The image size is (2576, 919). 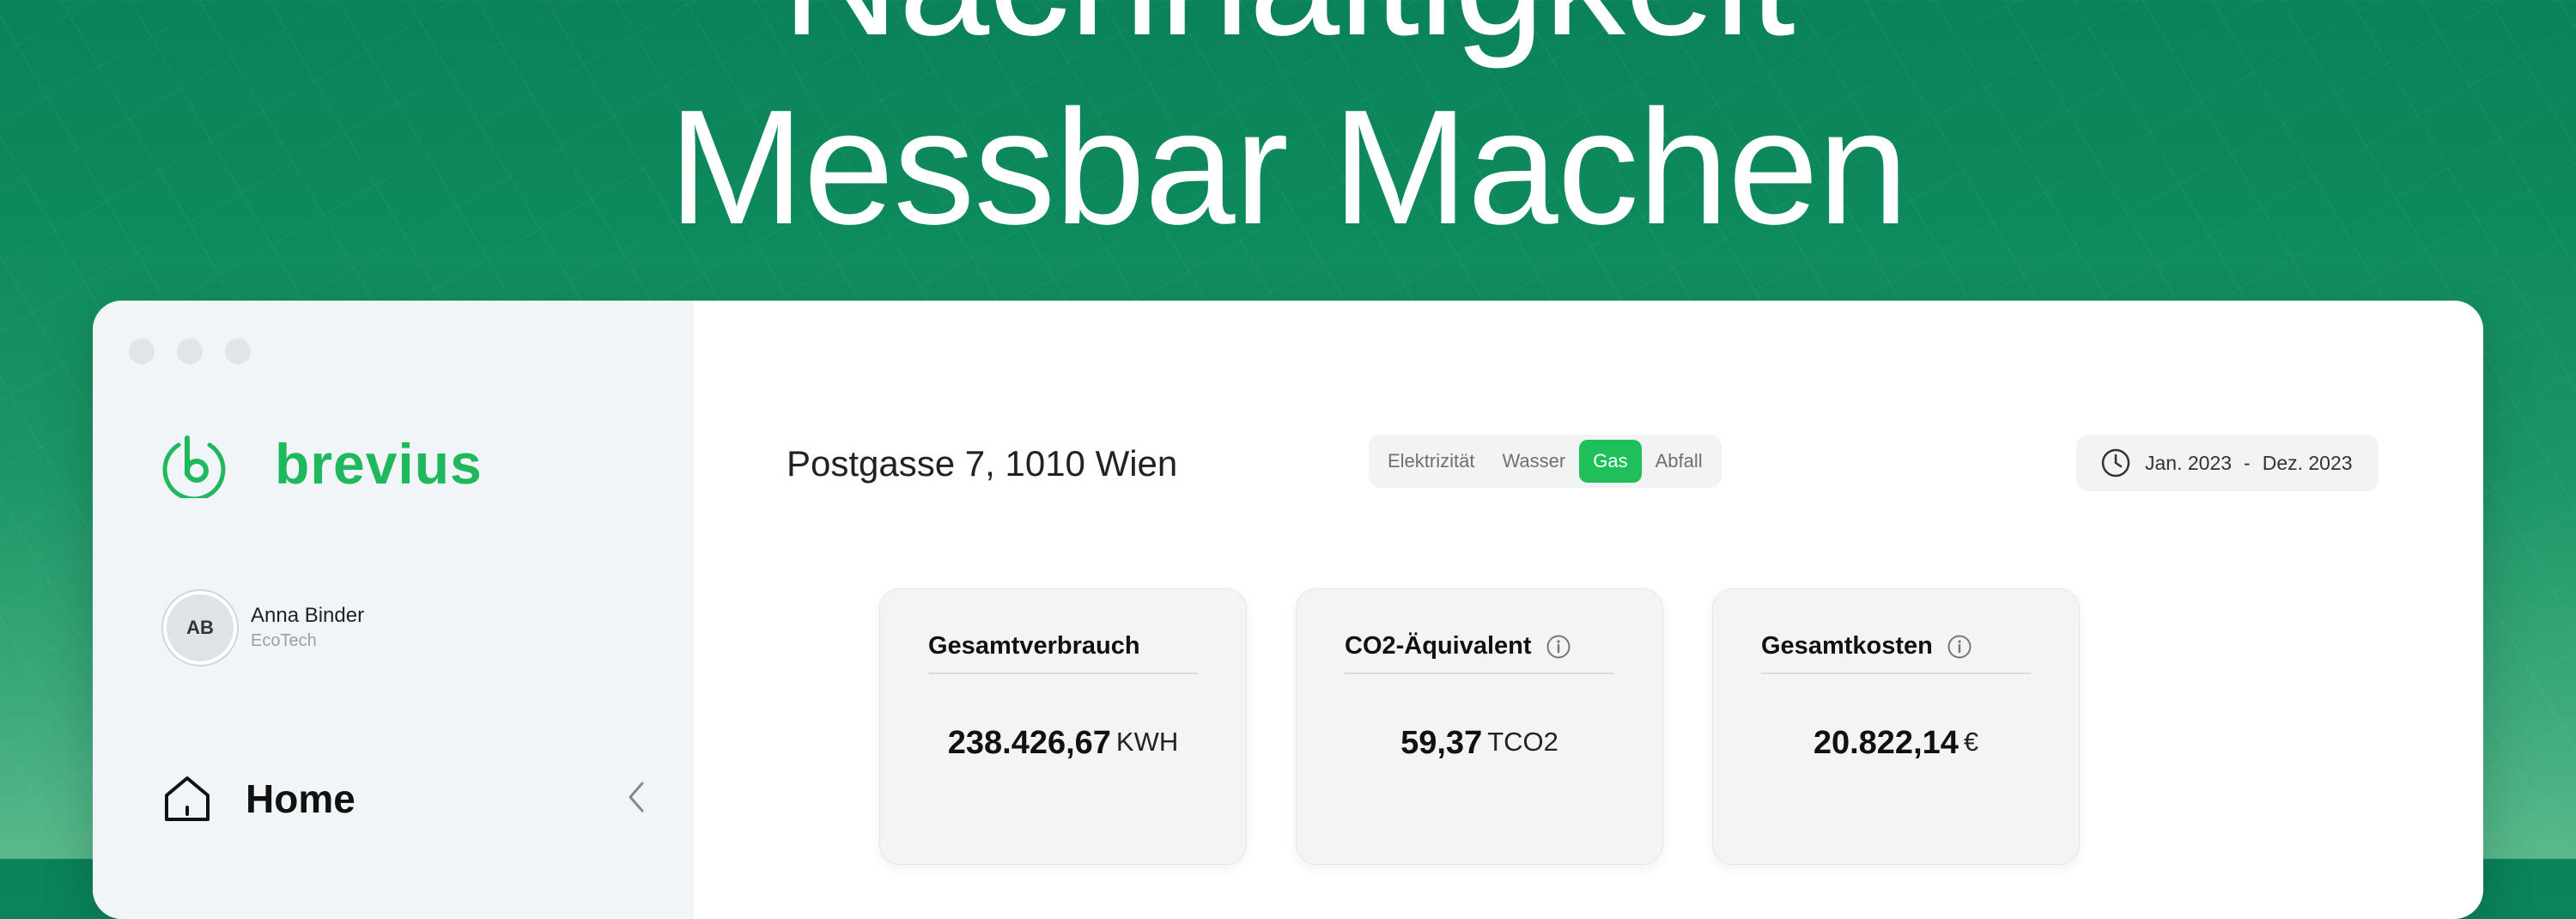 What do you see at coordinates (194, 466) in the screenshot?
I see `brevius-logo-icon` at bounding box center [194, 466].